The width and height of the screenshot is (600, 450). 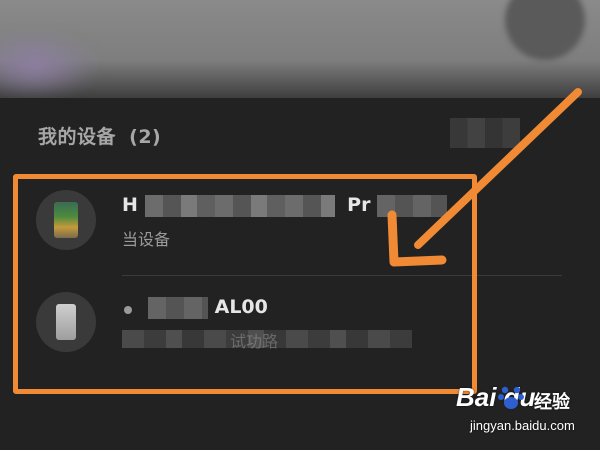 I want to click on paw-icon, so click(x=511, y=397).